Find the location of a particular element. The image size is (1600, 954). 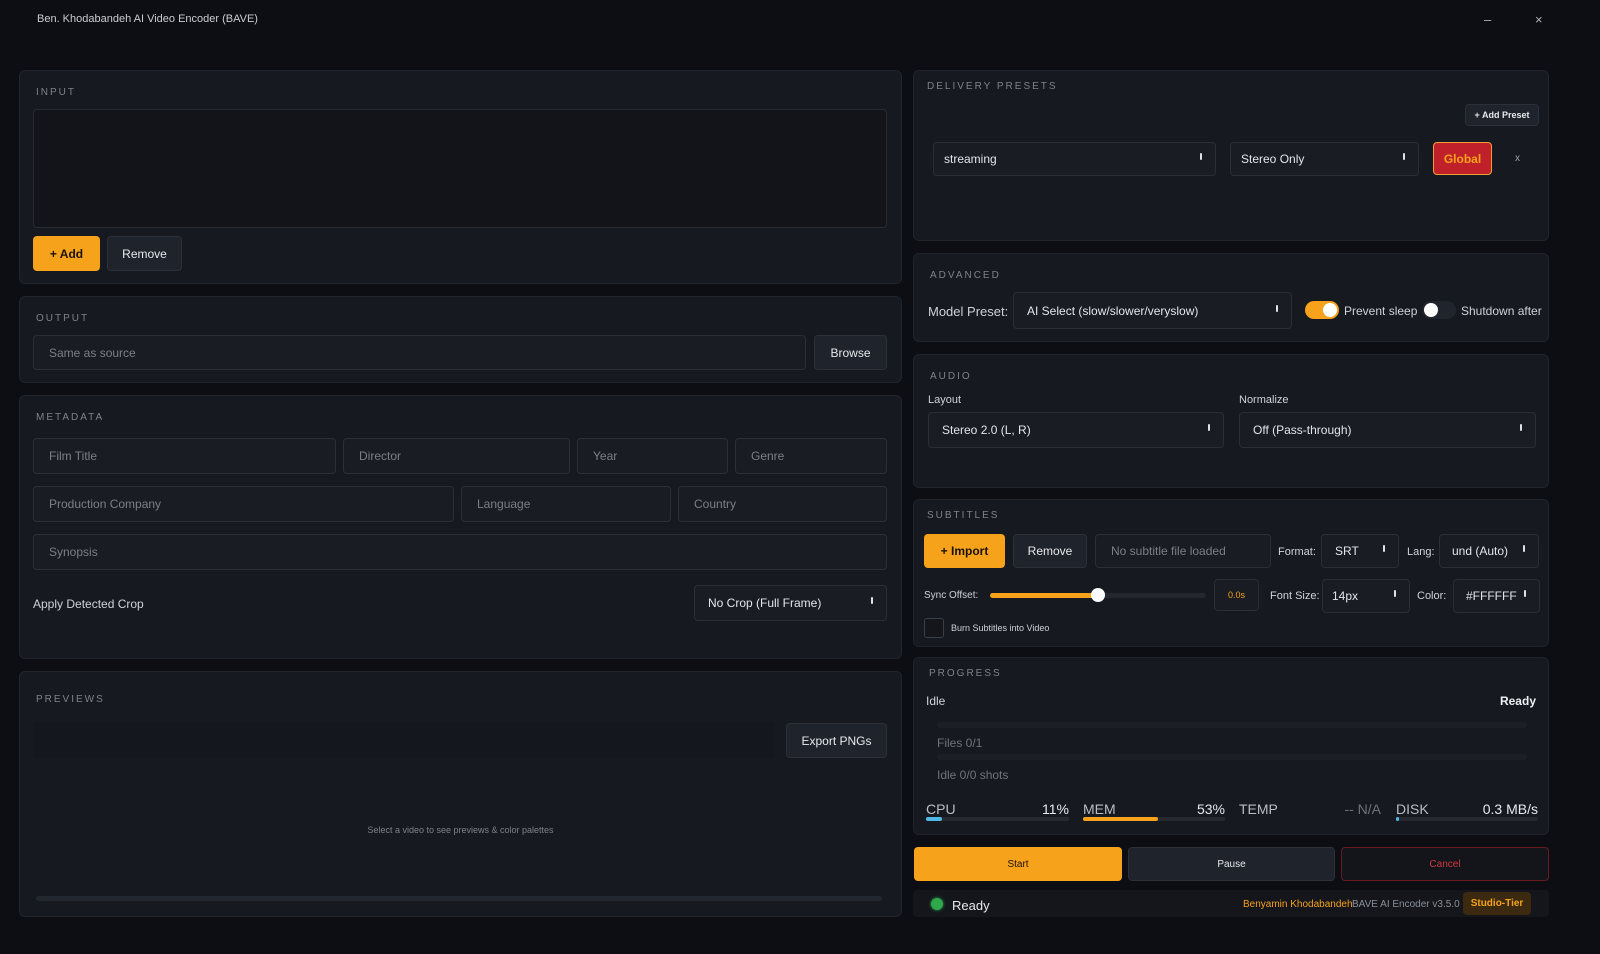

normalize-label: Normalize is located at coordinates (1264, 400).